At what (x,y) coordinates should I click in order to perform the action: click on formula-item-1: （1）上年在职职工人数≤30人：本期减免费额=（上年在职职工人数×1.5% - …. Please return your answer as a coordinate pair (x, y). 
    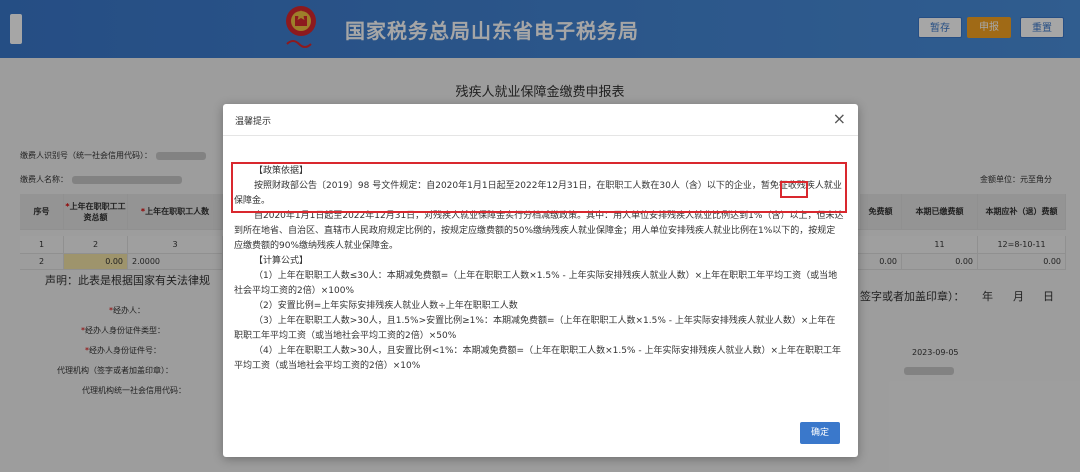
    Looking at the image, I should click on (536, 283).